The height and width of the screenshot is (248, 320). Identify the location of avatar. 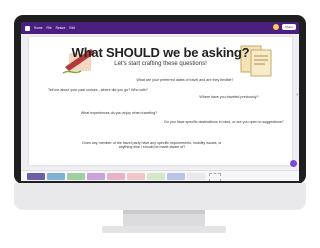
(275, 27).